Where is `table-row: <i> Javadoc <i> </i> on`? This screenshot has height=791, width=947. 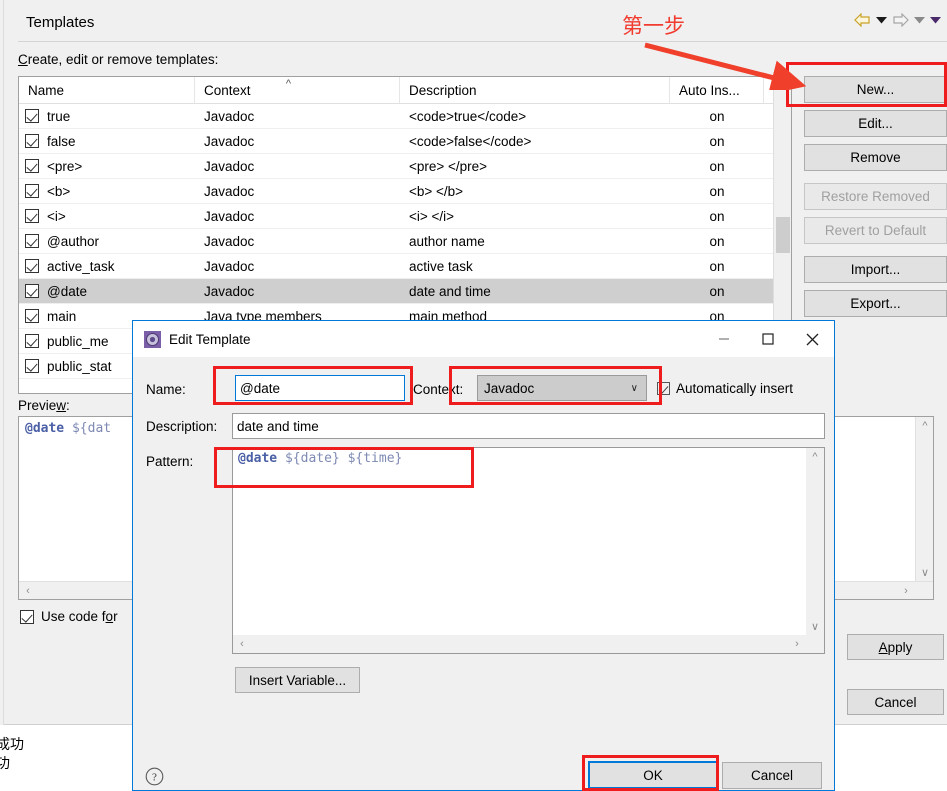 table-row: <i> Javadoc <i> </i> on is located at coordinates (405, 216).